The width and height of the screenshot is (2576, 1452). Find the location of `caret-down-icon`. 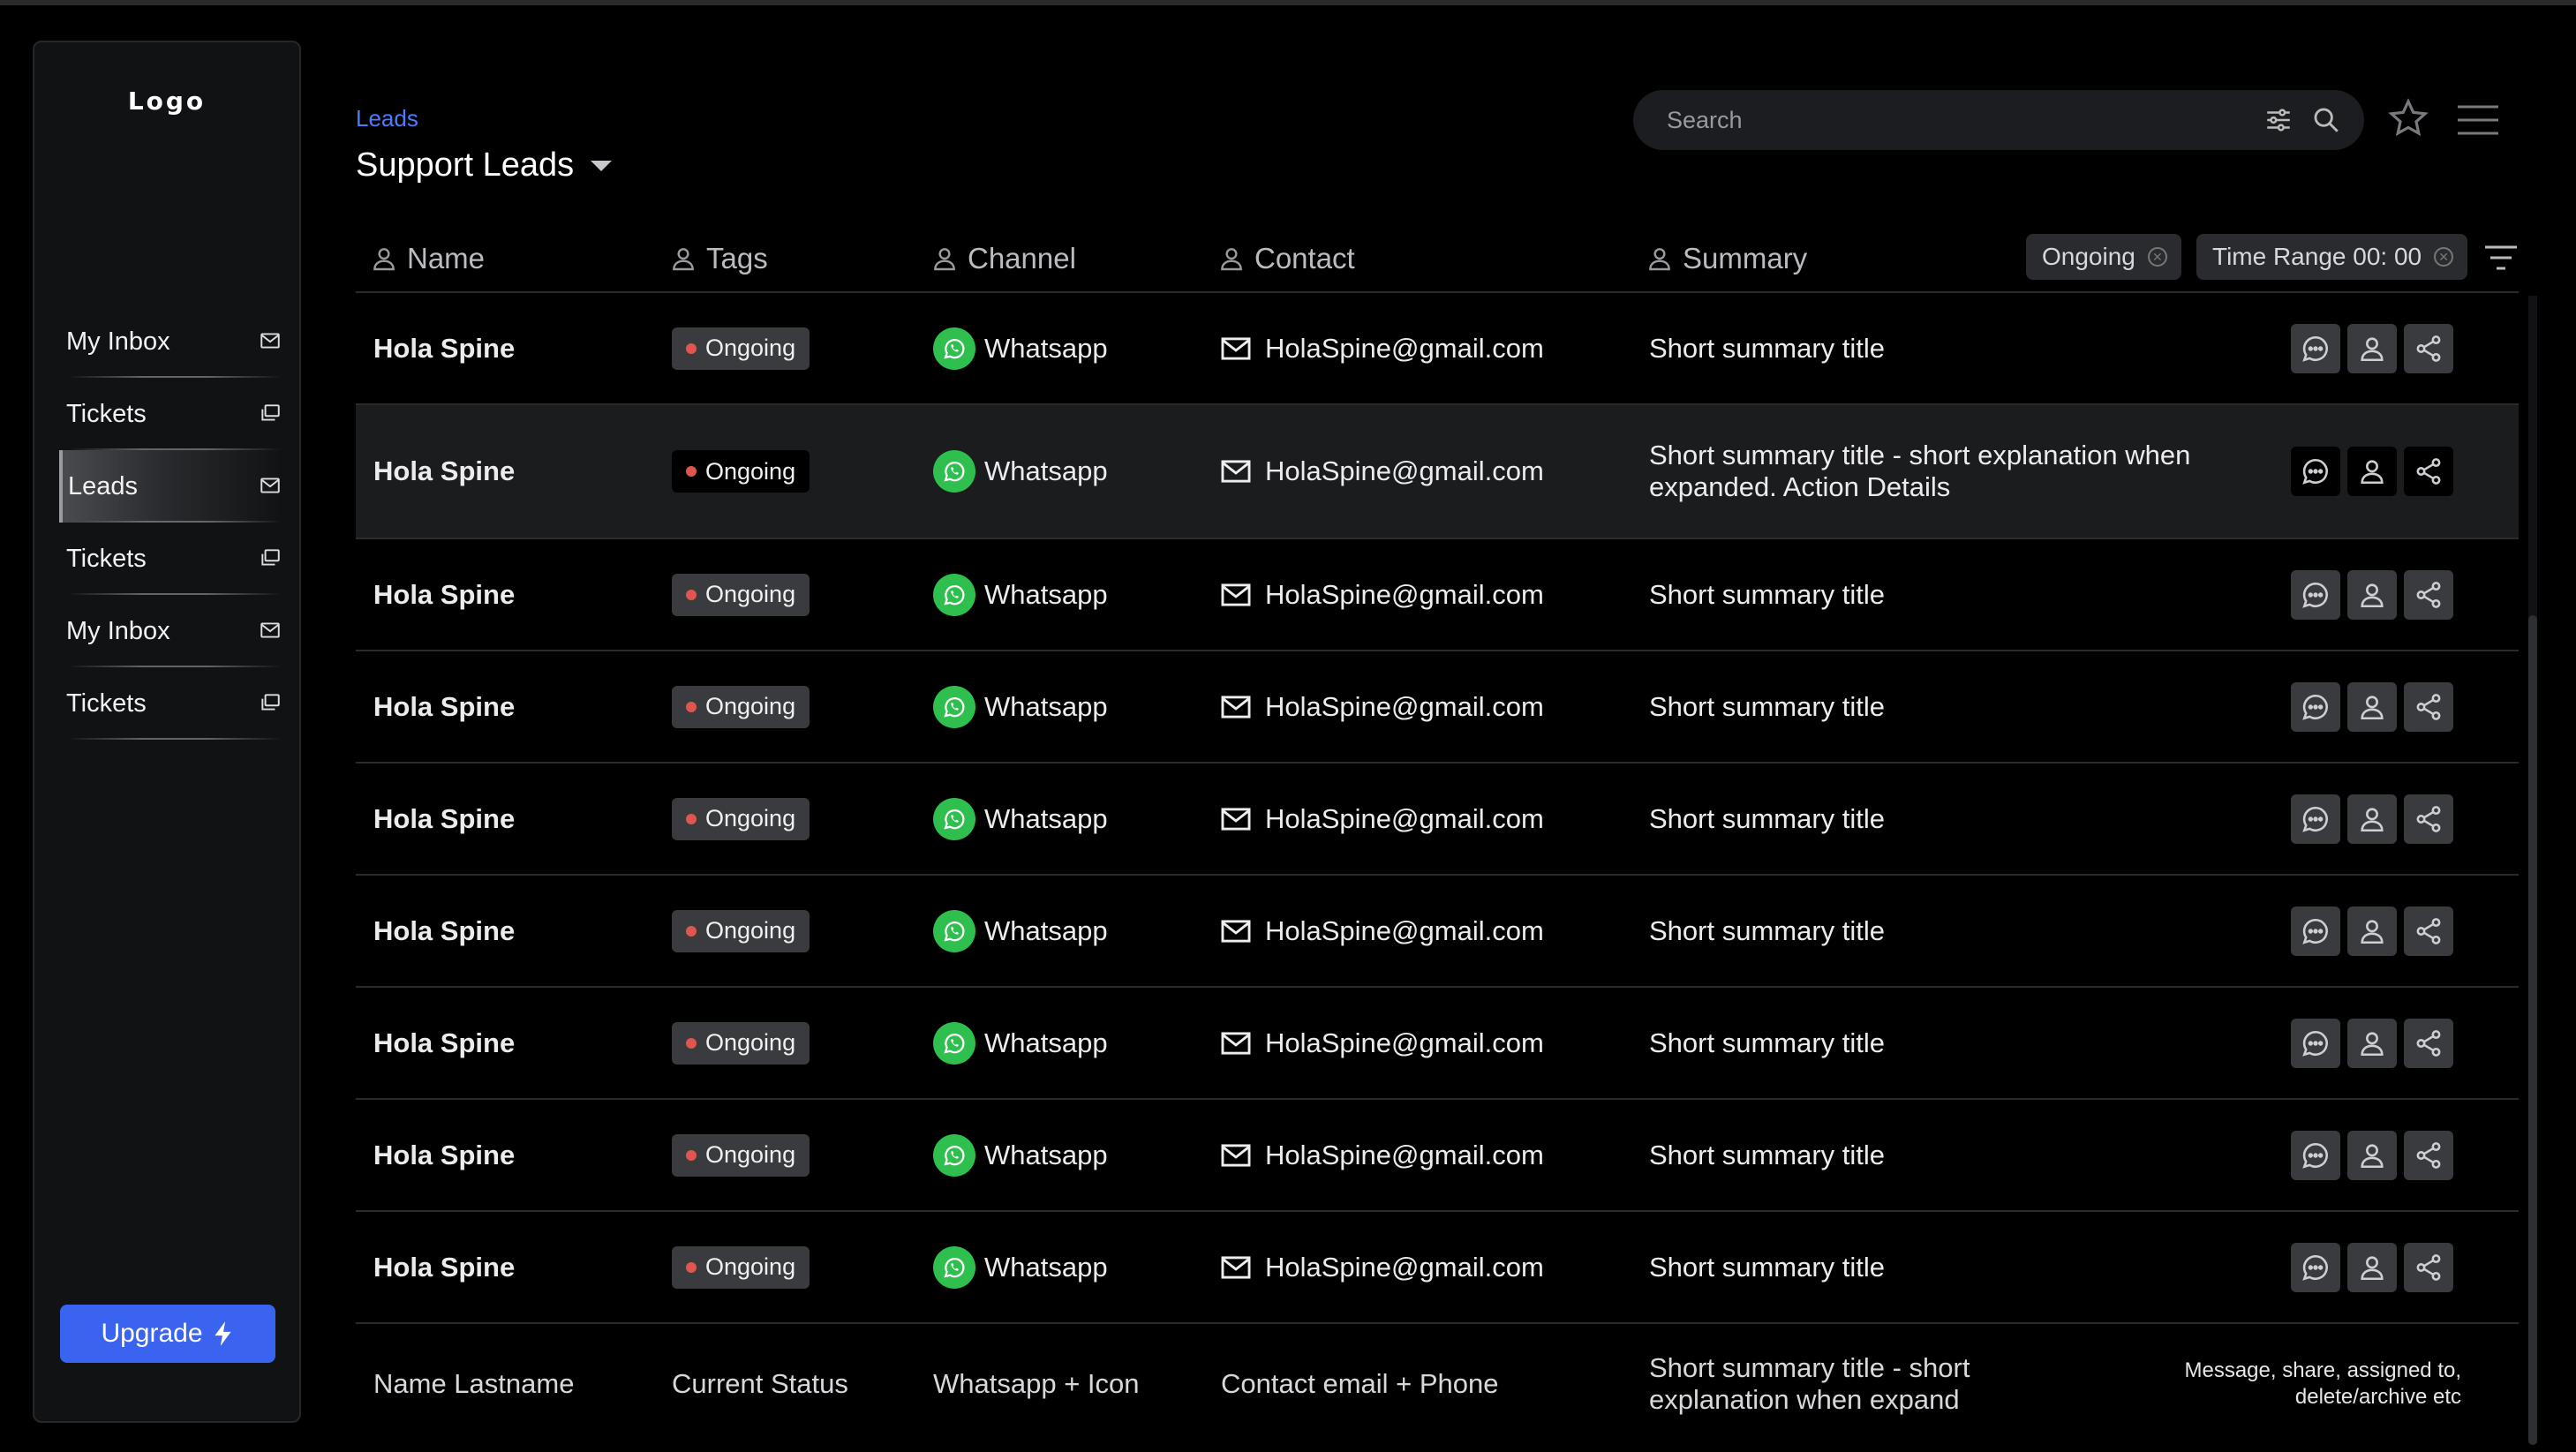

caret-down-icon is located at coordinates (602, 165).